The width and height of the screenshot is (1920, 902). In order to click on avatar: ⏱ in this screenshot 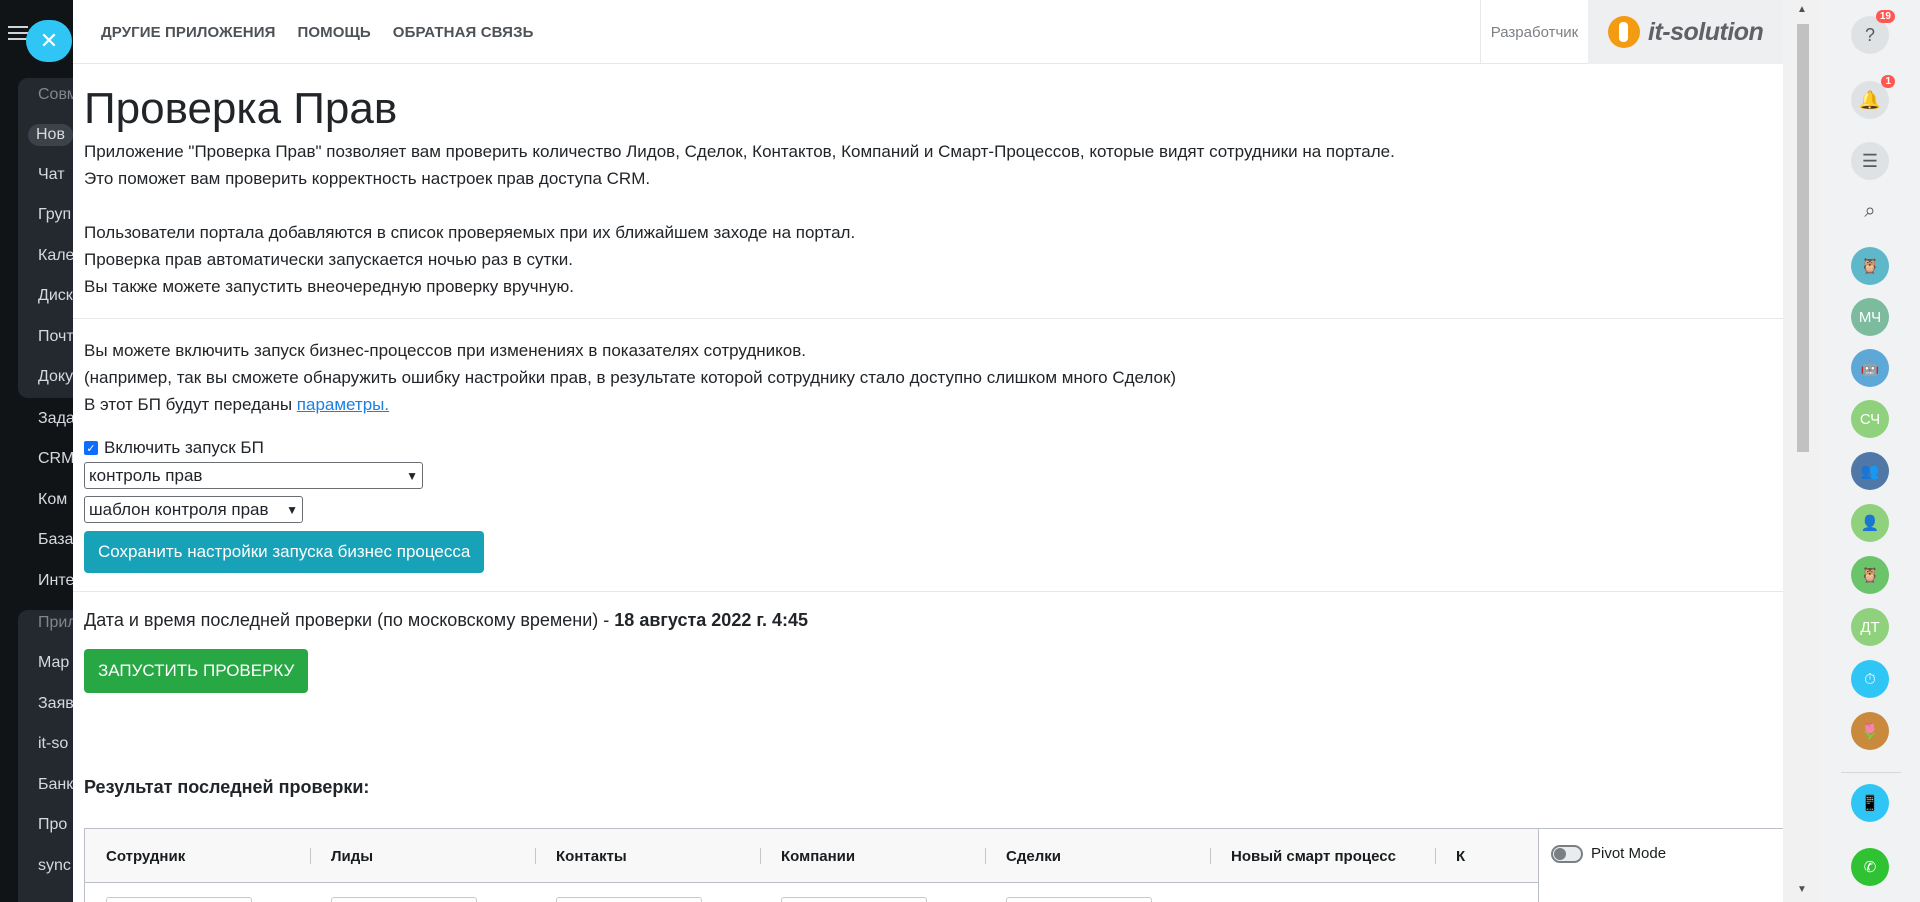, I will do `click(1870, 679)`.